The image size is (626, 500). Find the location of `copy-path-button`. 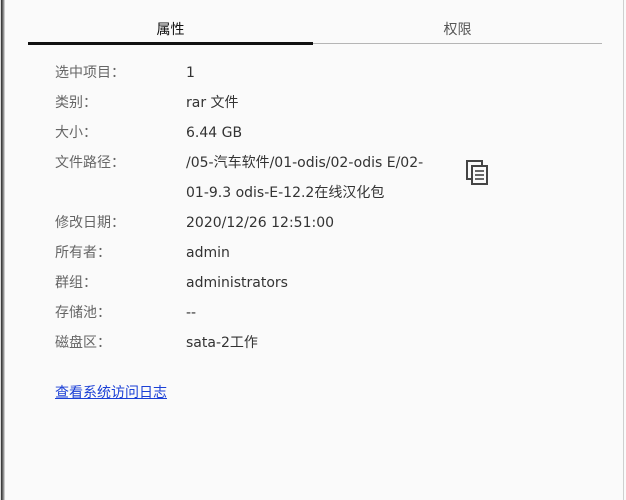

copy-path-button is located at coordinates (478, 173).